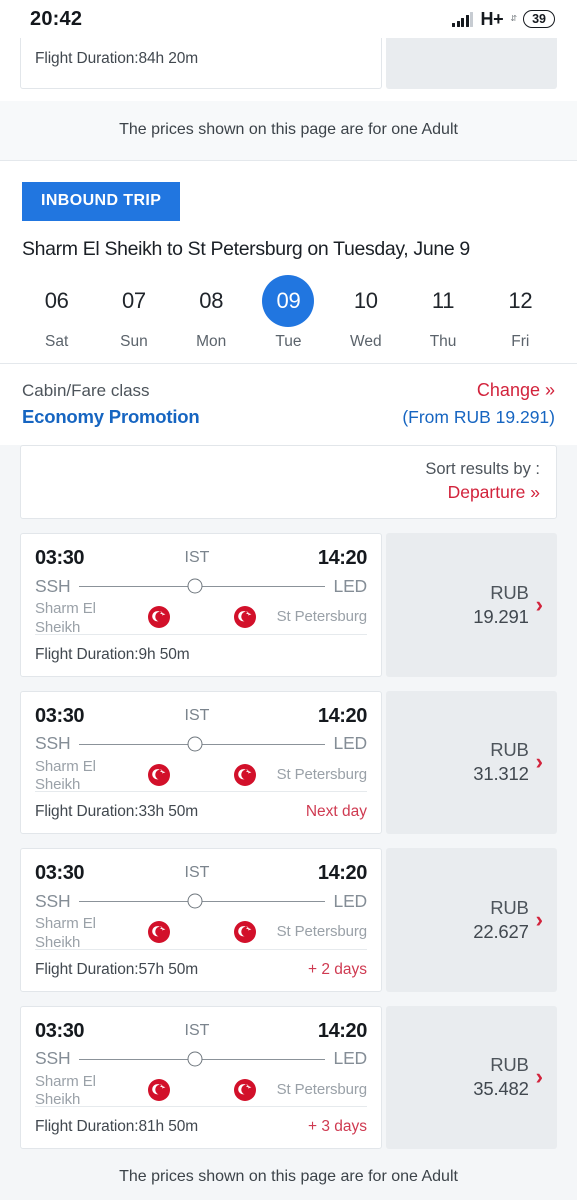 The height and width of the screenshot is (1200, 577). What do you see at coordinates (443, 341) in the screenshot?
I see `date-day: Thu` at bounding box center [443, 341].